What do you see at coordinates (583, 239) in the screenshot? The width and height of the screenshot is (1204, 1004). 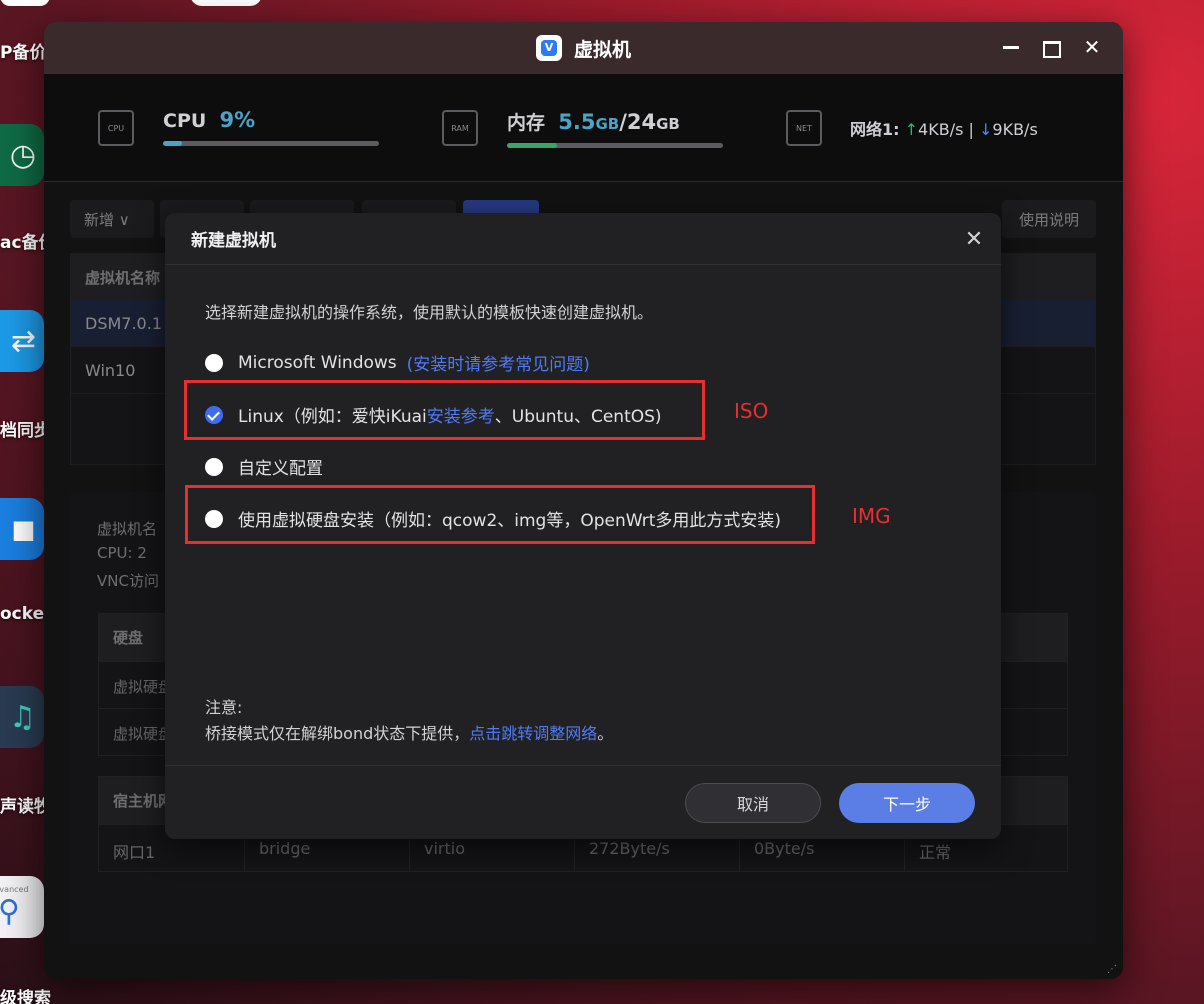 I see `dialog-header: 新建虚拟机` at bounding box center [583, 239].